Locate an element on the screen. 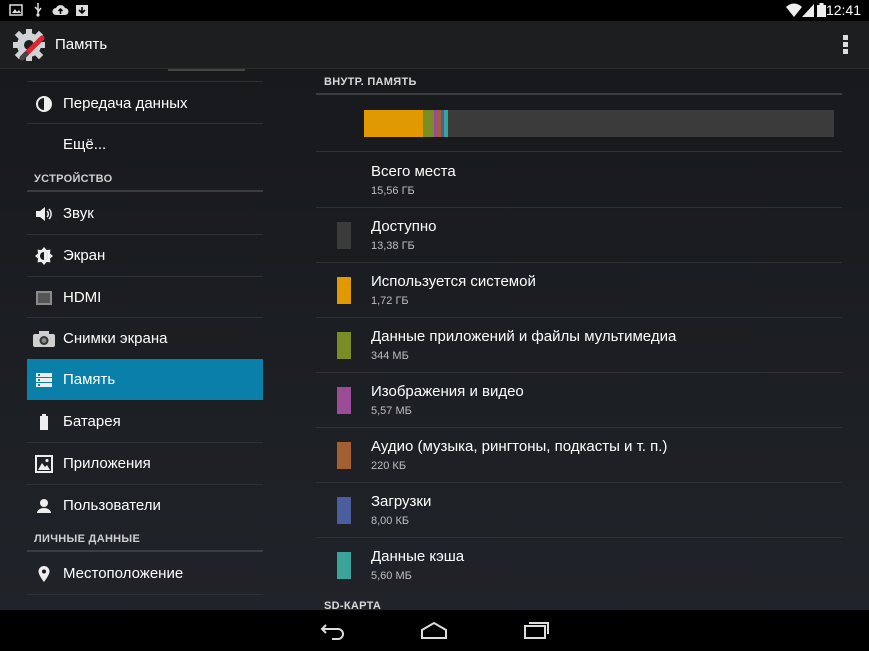 The width and height of the screenshot is (869, 651). sidebar-item-screenshots: Снимки экрана is located at coordinates (145, 338).